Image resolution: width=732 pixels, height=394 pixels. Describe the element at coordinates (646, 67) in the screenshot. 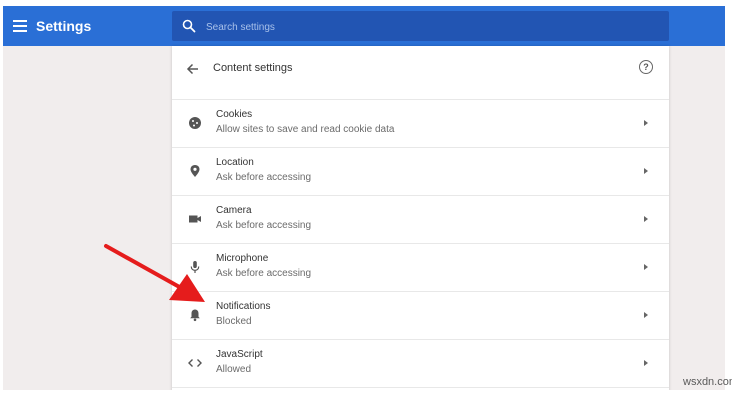

I see `help-icon: ?` at that location.